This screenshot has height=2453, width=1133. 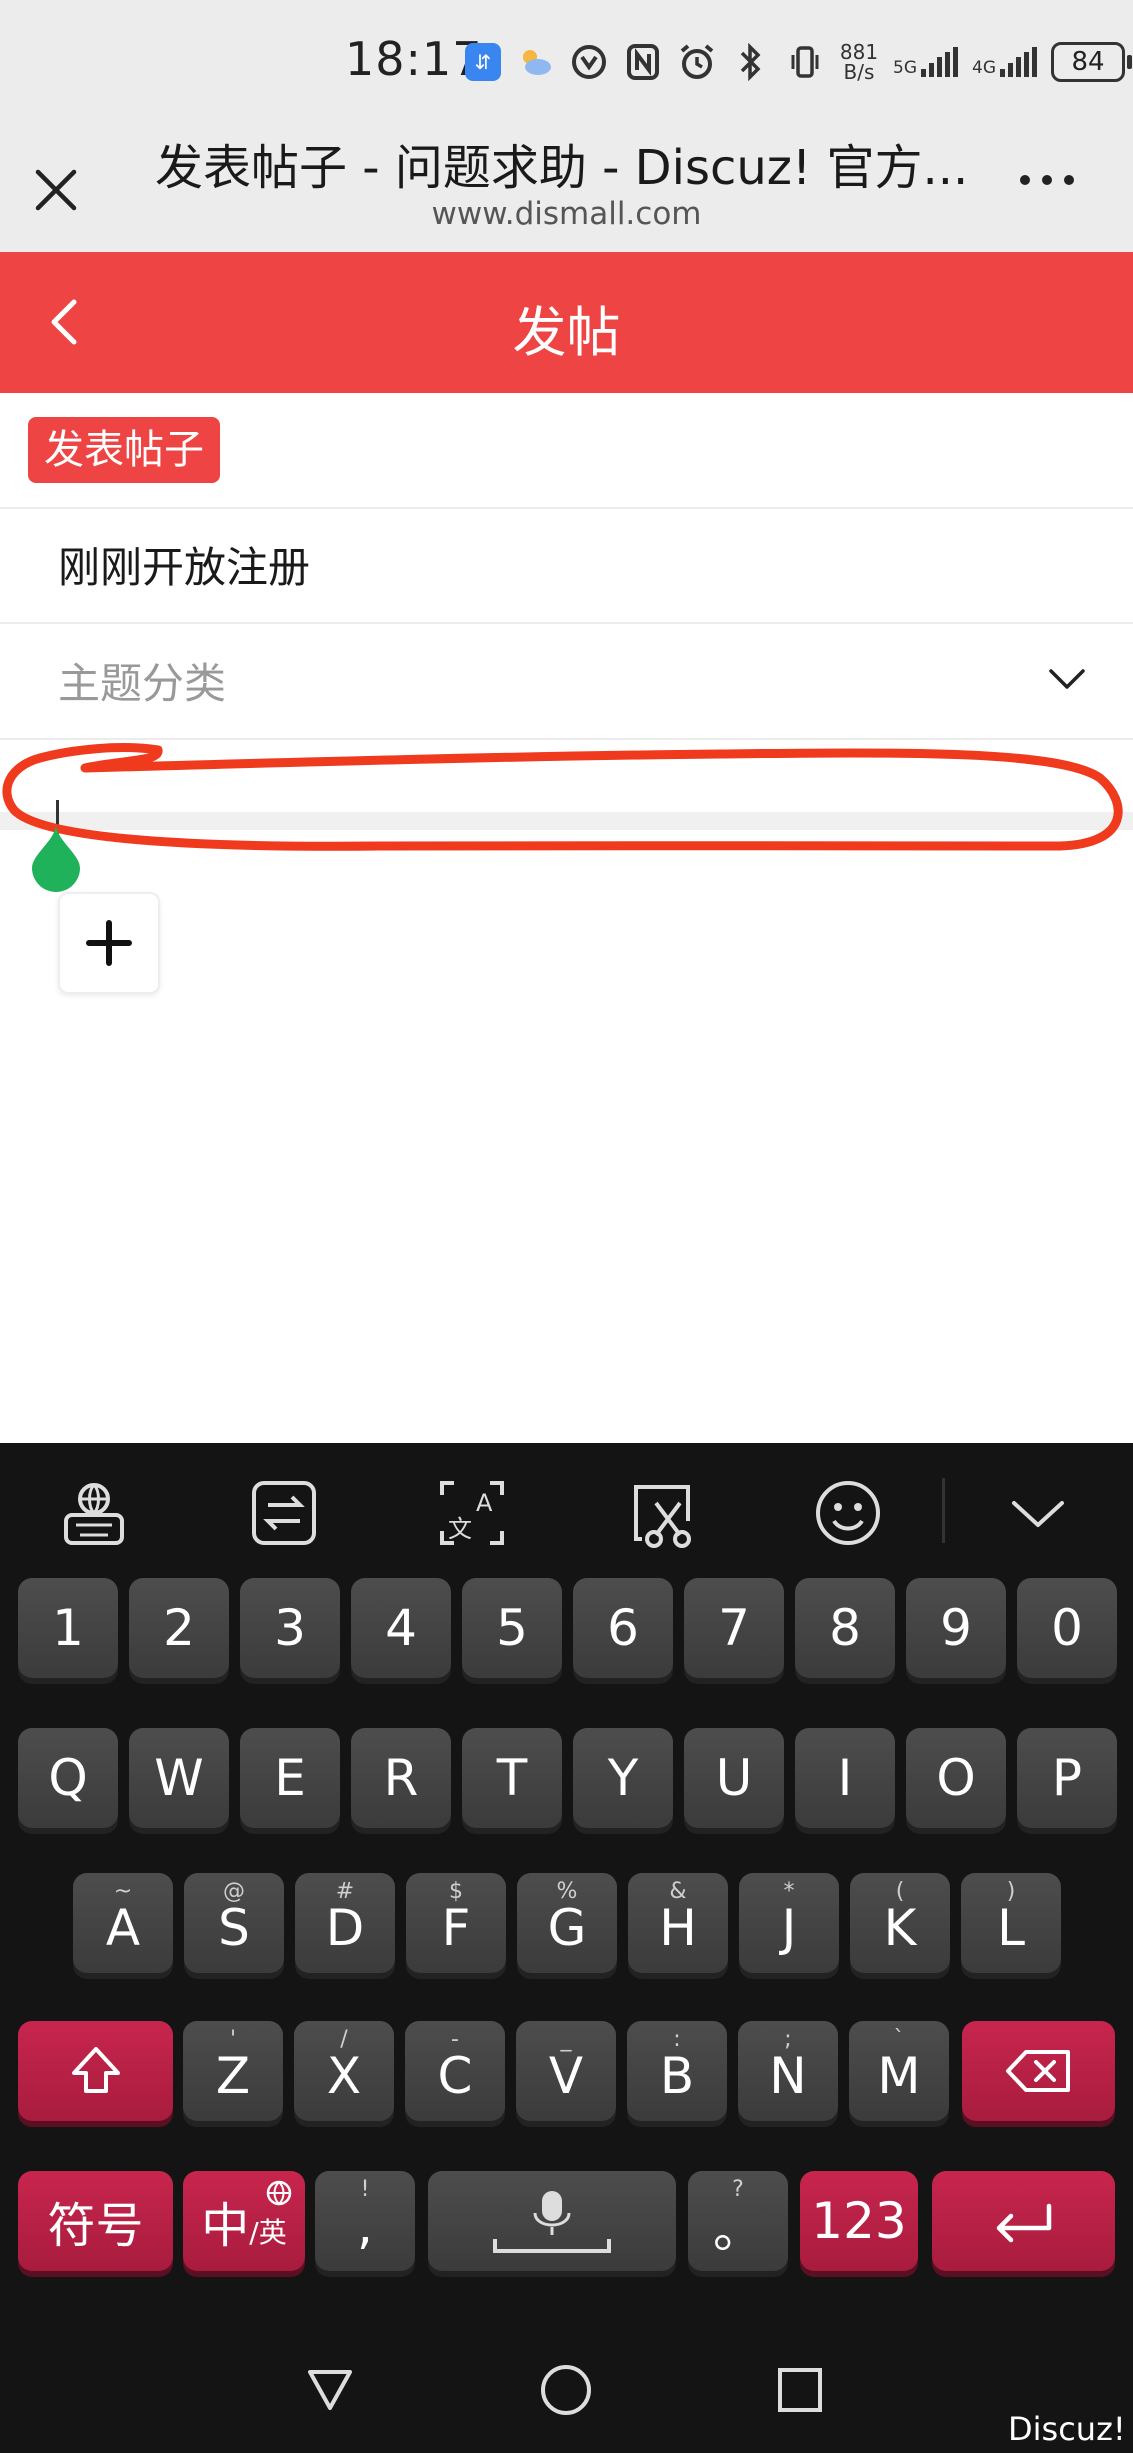 I want to click on comma-key-sub: !, so click(x=365, y=2189).